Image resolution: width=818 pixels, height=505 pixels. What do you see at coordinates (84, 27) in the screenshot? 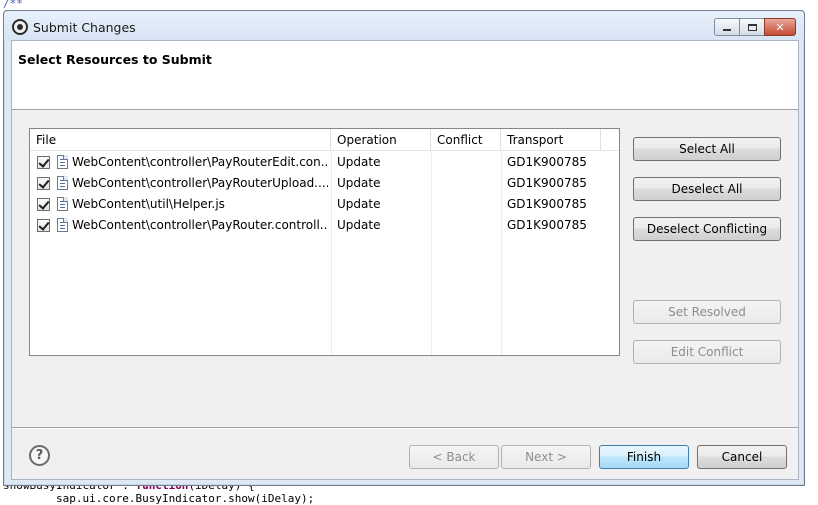
I see `dialog-title: Submit Changes` at bounding box center [84, 27].